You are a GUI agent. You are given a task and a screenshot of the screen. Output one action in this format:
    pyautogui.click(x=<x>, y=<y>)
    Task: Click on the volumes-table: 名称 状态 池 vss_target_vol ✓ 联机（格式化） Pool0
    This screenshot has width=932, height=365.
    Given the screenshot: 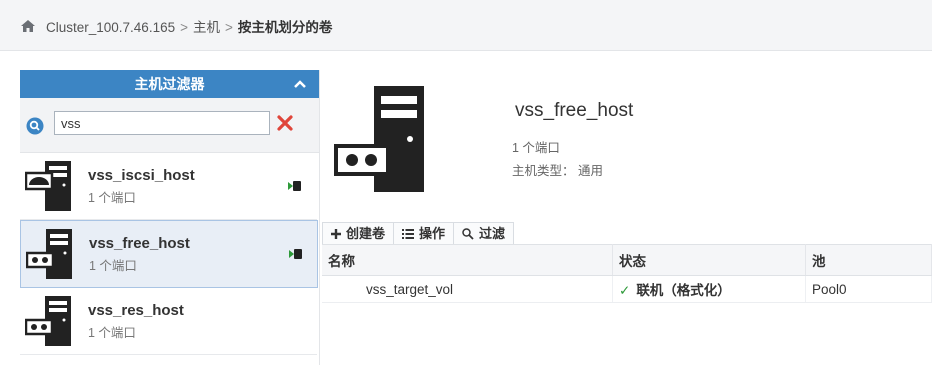 What is the action you would take?
    pyautogui.click(x=627, y=273)
    